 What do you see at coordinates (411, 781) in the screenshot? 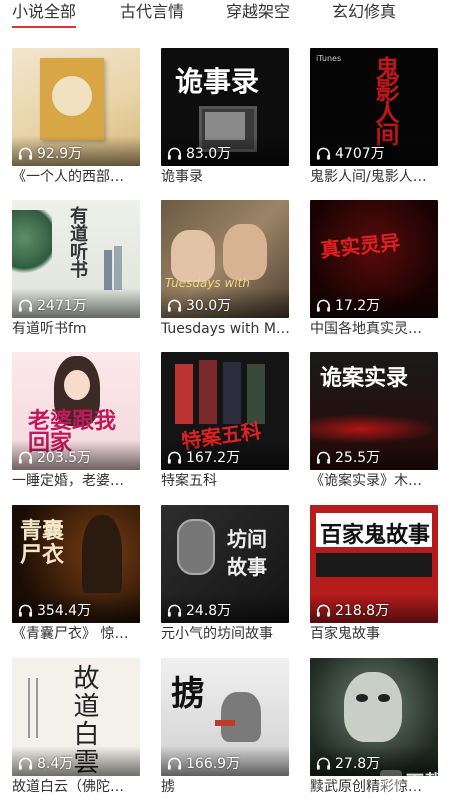
I see `download-watermark: 下载` at bounding box center [411, 781].